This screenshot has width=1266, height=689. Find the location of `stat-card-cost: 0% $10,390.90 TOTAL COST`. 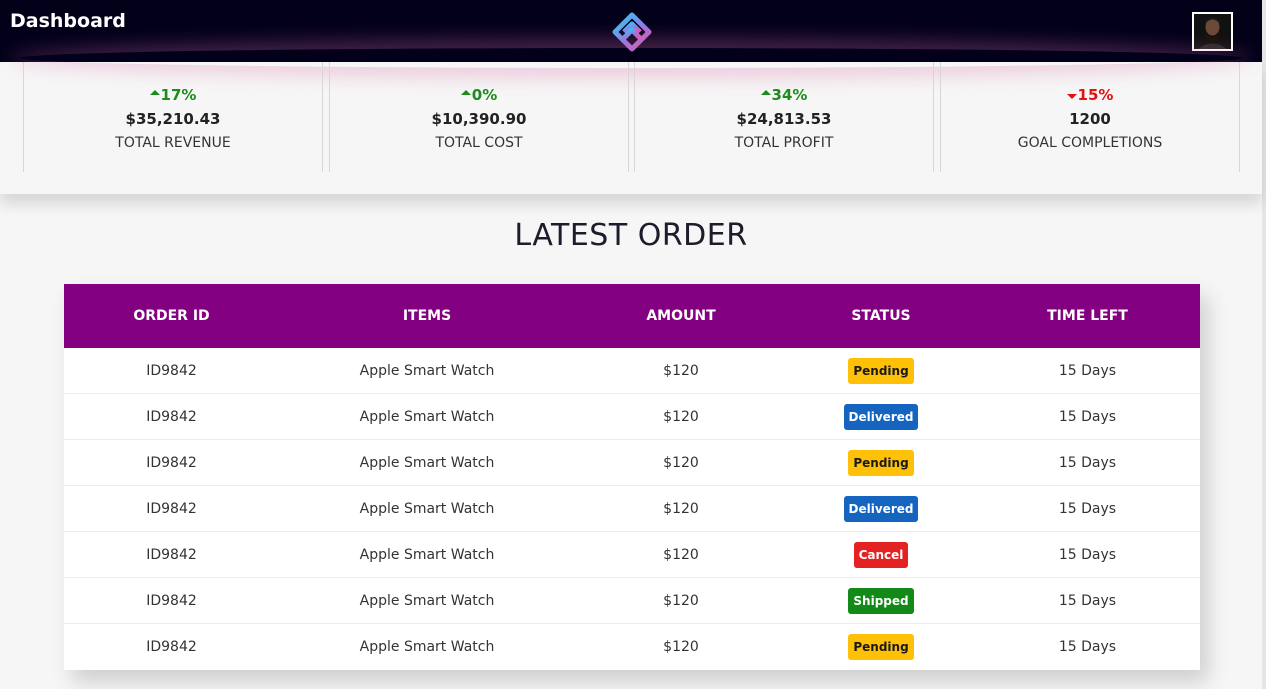

stat-card-cost: 0% $10,390.90 TOTAL COST is located at coordinates (479, 117).